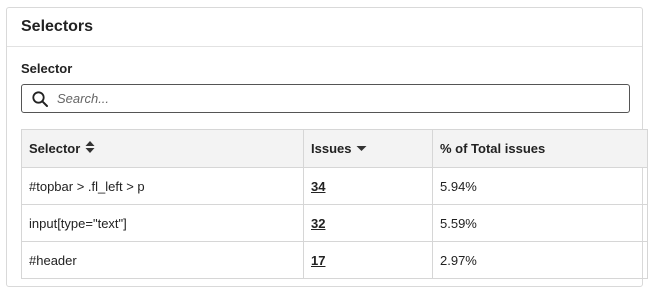 The image size is (650, 287). I want to click on table-row: #header 17 2.97%, so click(334, 260).